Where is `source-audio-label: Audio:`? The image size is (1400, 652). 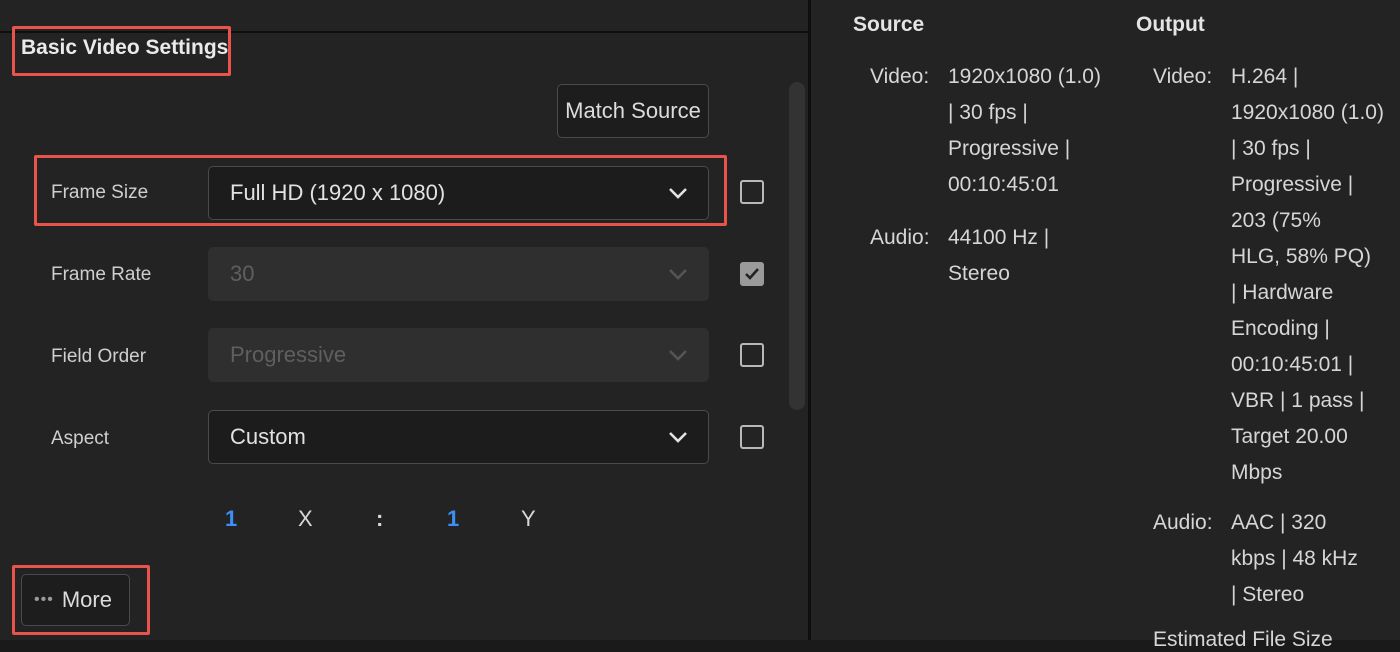 source-audio-label: Audio: is located at coordinates (900, 237).